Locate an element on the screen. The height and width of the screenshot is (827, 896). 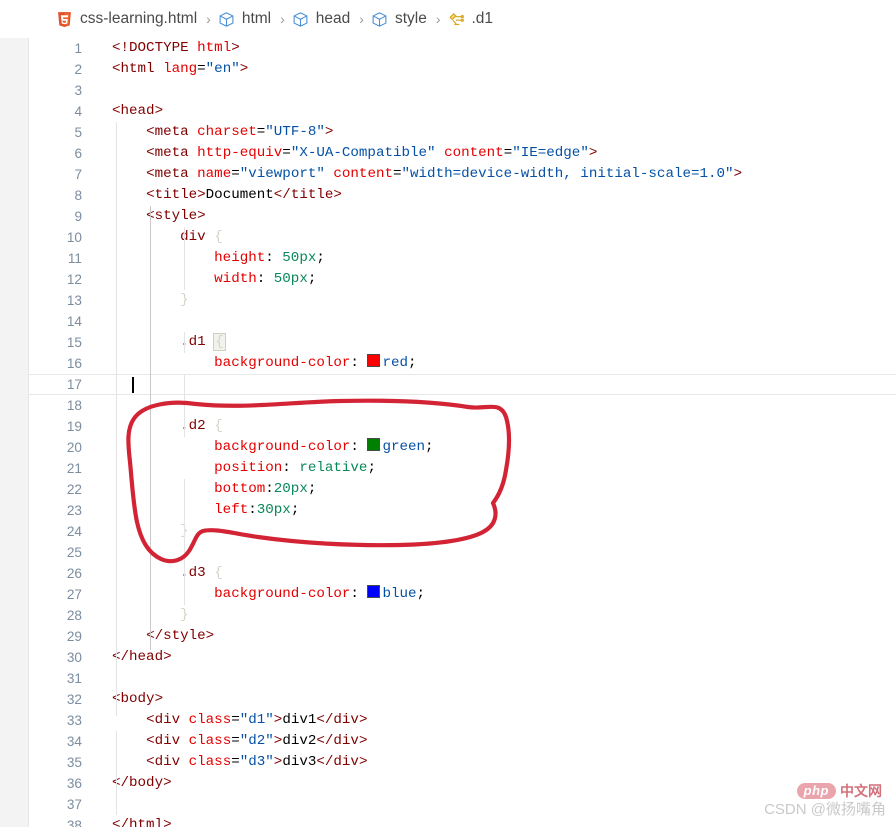
line-number: 31 is located at coordinates (74, 678).